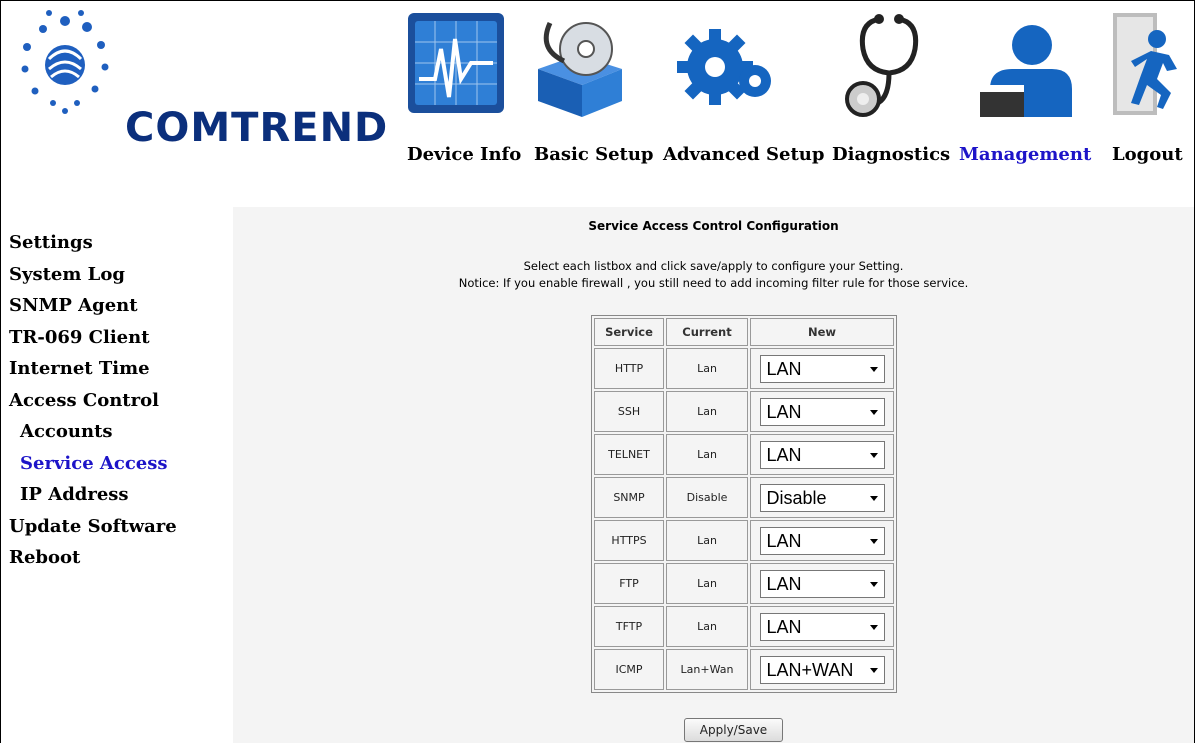  I want to click on logout-icon, so click(1152, 64).